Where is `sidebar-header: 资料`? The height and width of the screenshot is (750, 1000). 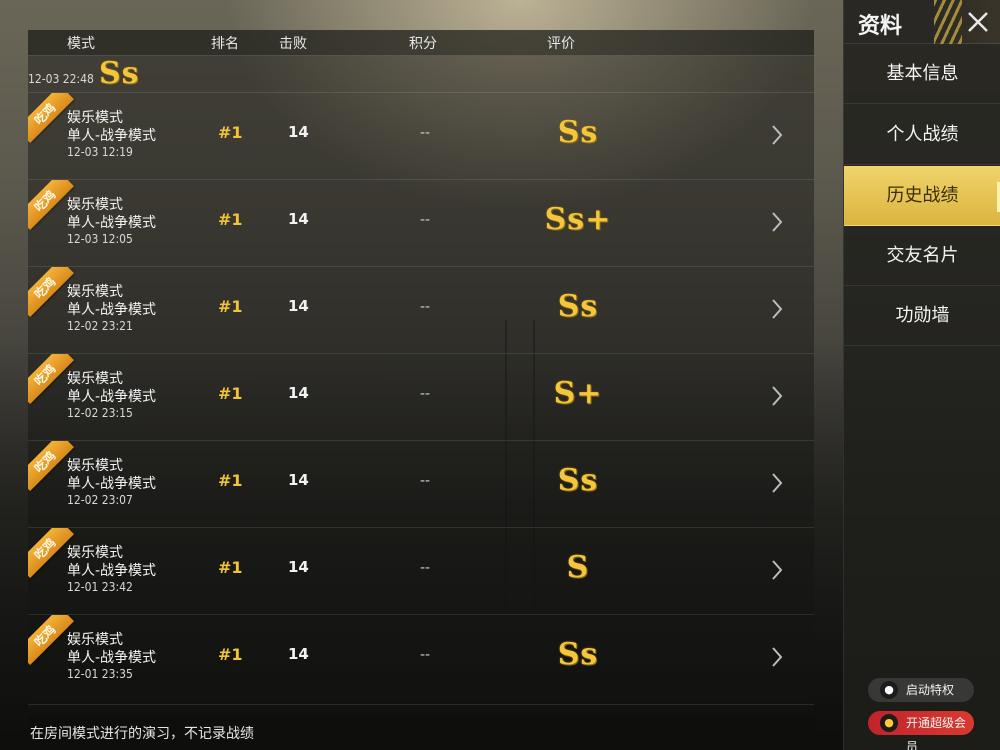
sidebar-header: 资料 is located at coordinates (922, 22).